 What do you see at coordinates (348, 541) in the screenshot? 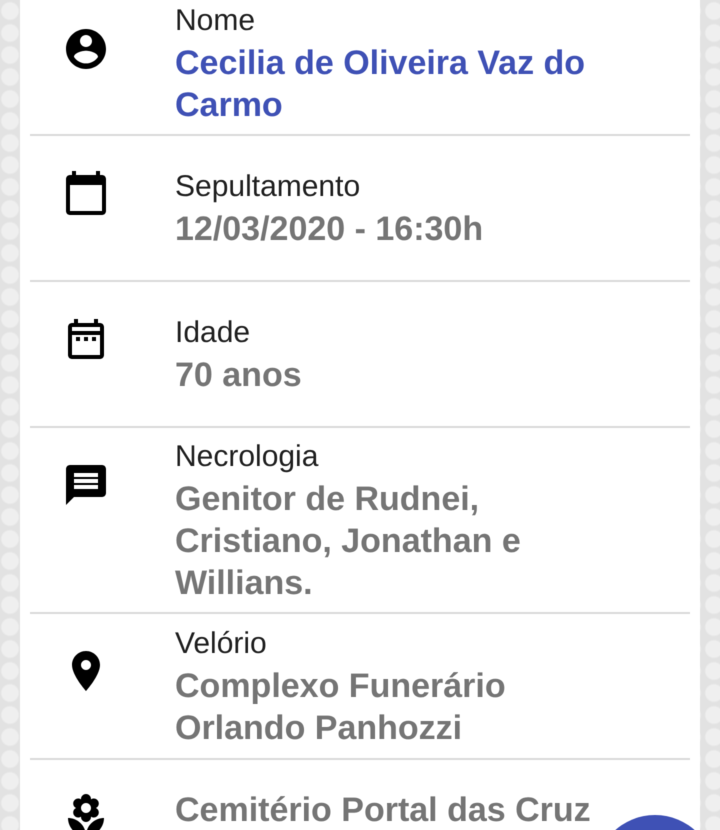
I see `field-value: Genitor de Rudnei, Cristiano, Jonathan e Willians.` at bounding box center [348, 541].